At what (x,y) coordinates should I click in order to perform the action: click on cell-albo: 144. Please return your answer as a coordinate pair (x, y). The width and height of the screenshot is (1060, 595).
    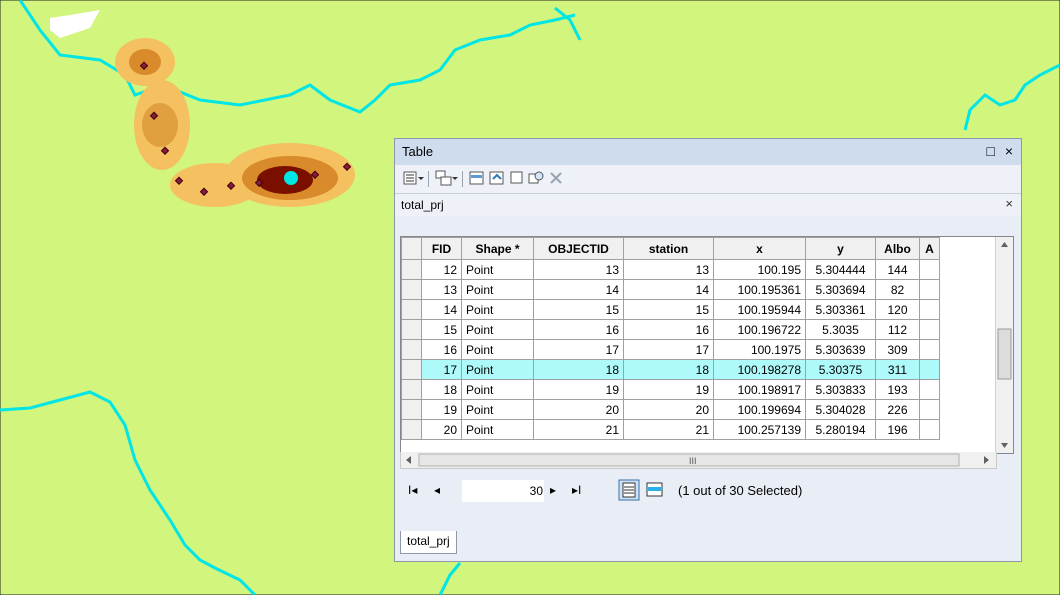
    Looking at the image, I should click on (897, 269).